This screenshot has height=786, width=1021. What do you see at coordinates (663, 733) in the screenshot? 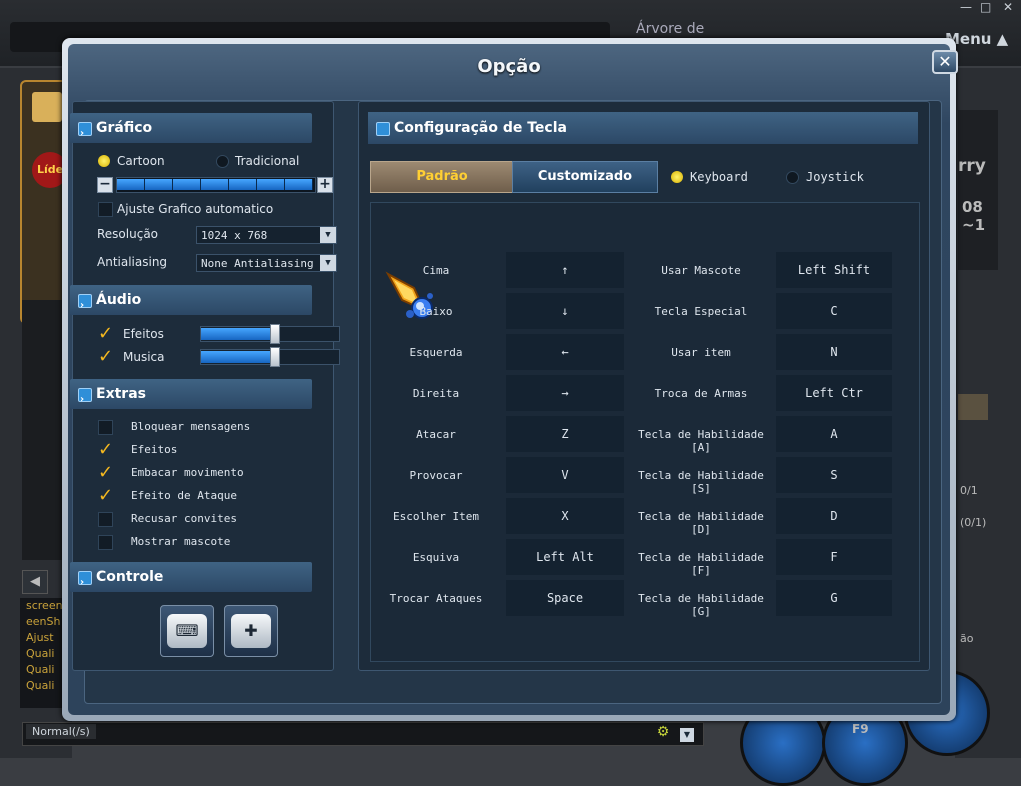
I see `gear-icon: ⚙` at bounding box center [663, 733].